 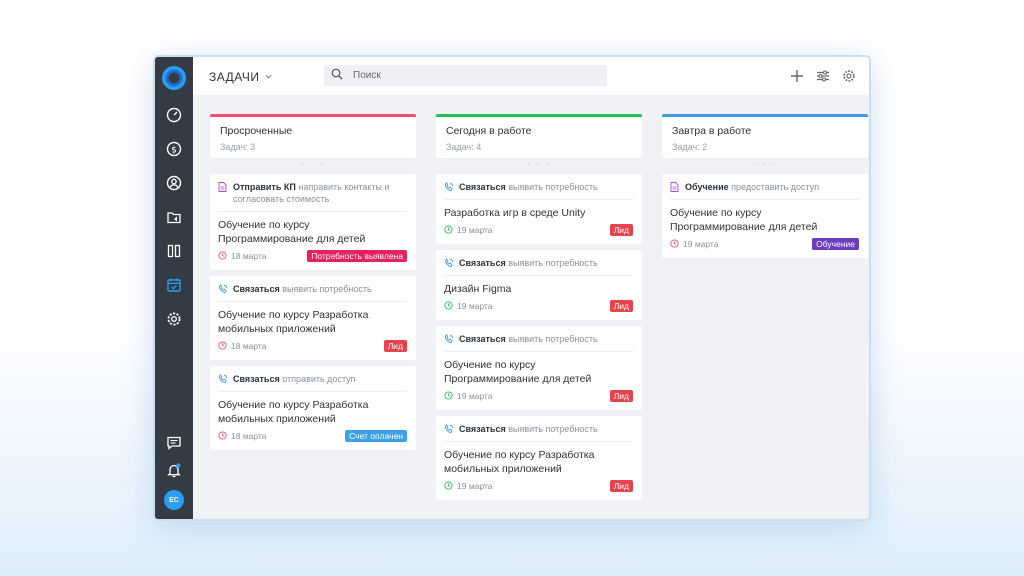 What do you see at coordinates (174, 183) in the screenshot?
I see `contact-icon` at bounding box center [174, 183].